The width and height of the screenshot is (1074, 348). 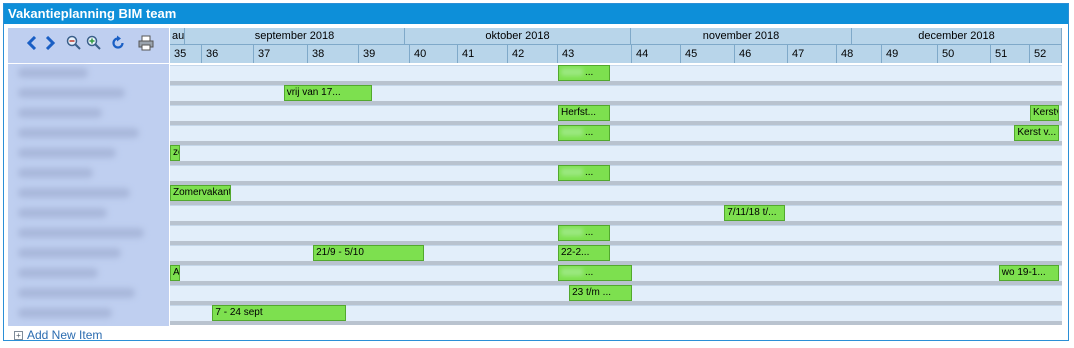 I want to click on week-header: 43, so click(x=595, y=54).